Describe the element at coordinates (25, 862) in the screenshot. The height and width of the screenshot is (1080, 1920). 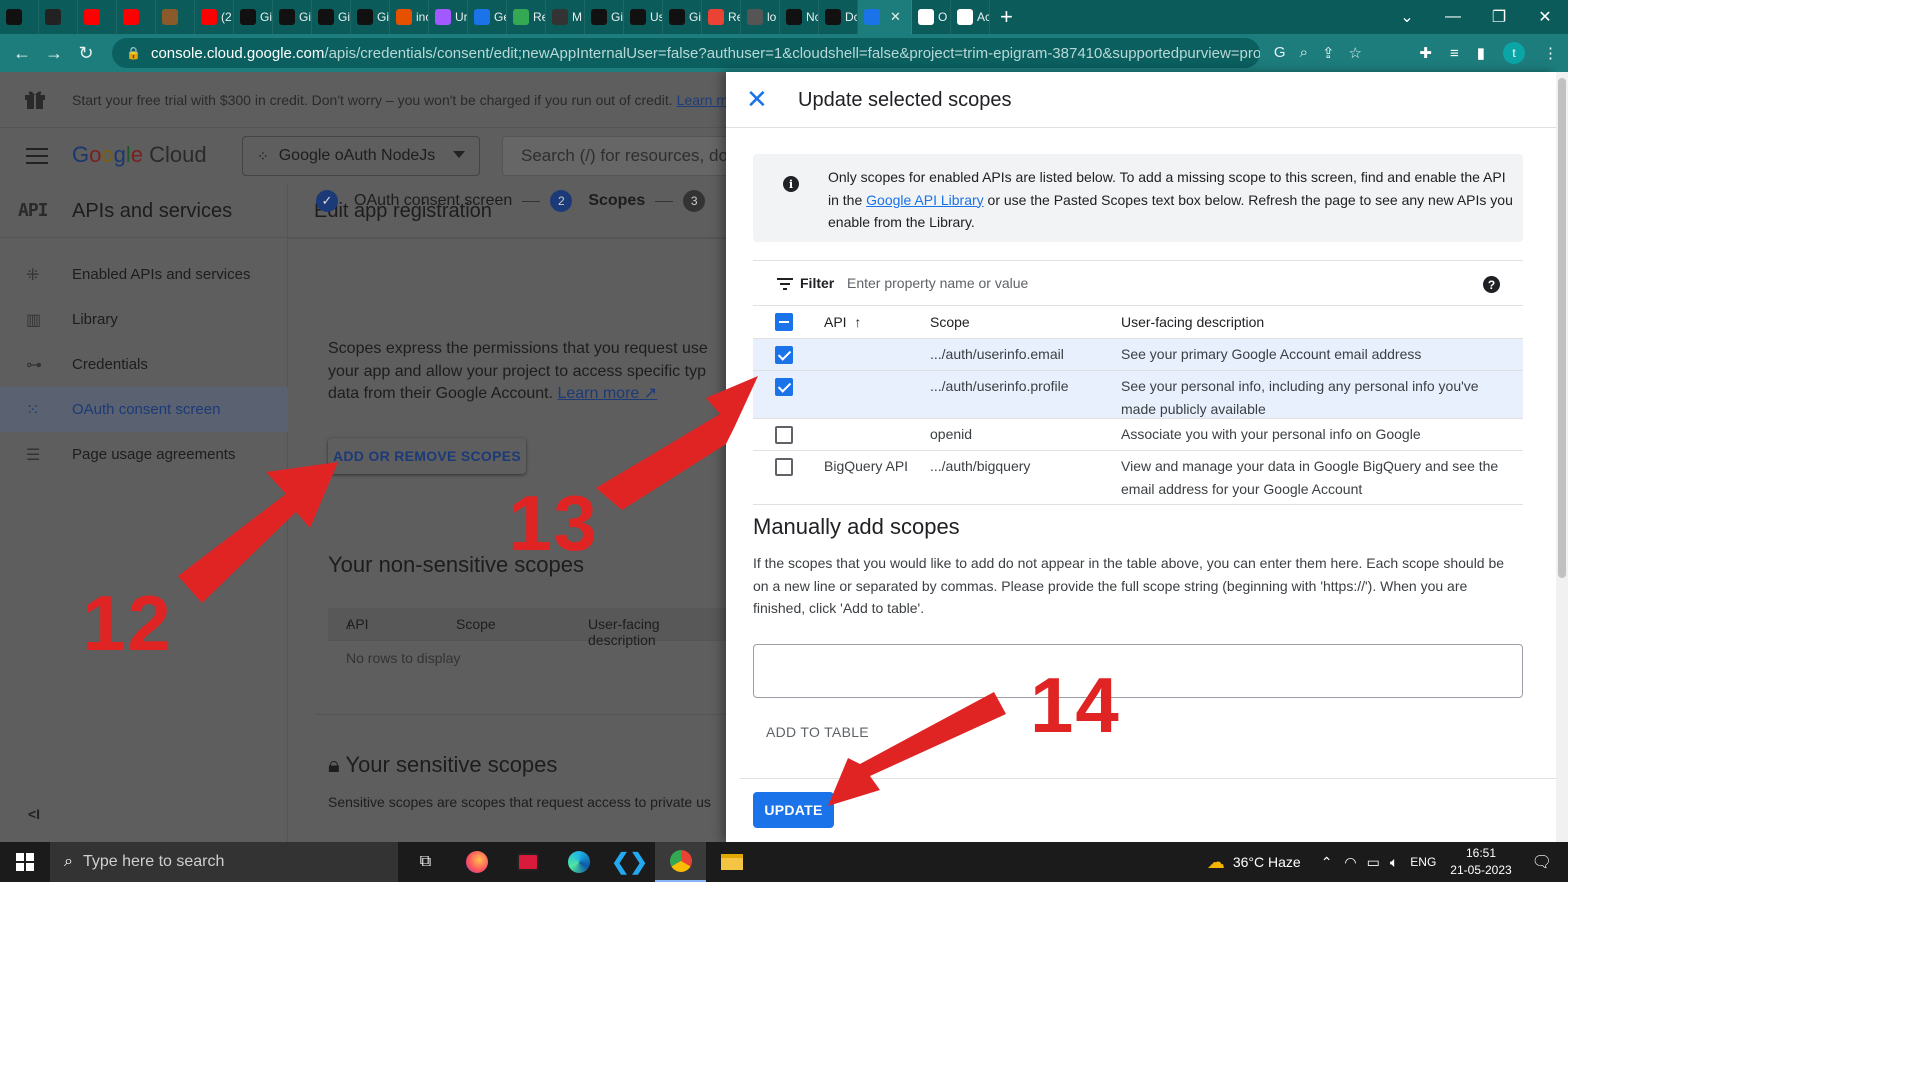
I see `windows-start-icon` at that location.